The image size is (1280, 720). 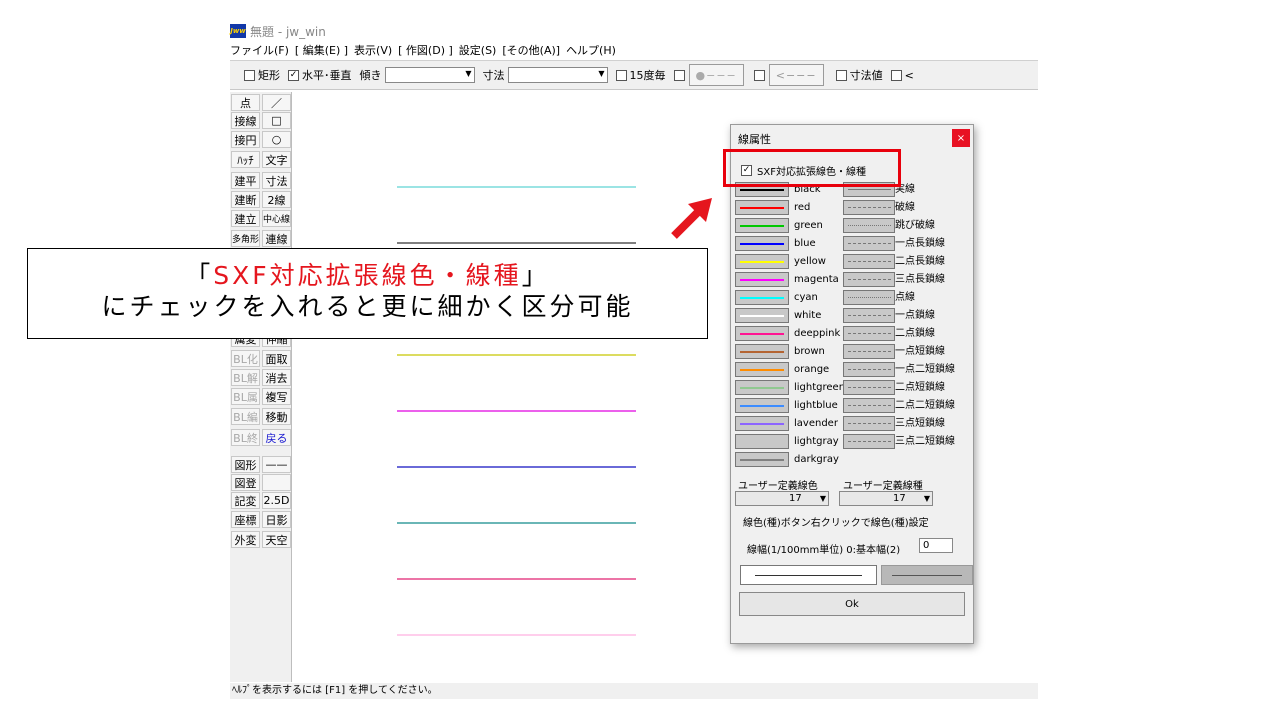 I want to click on menu-item: 表示(V), so click(x=373, y=51).